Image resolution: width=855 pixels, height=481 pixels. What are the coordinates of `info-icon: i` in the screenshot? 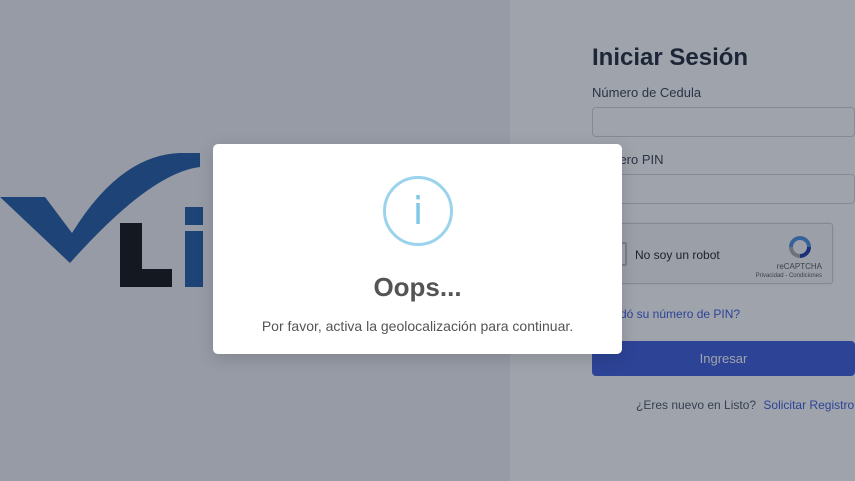 It's located at (418, 211).